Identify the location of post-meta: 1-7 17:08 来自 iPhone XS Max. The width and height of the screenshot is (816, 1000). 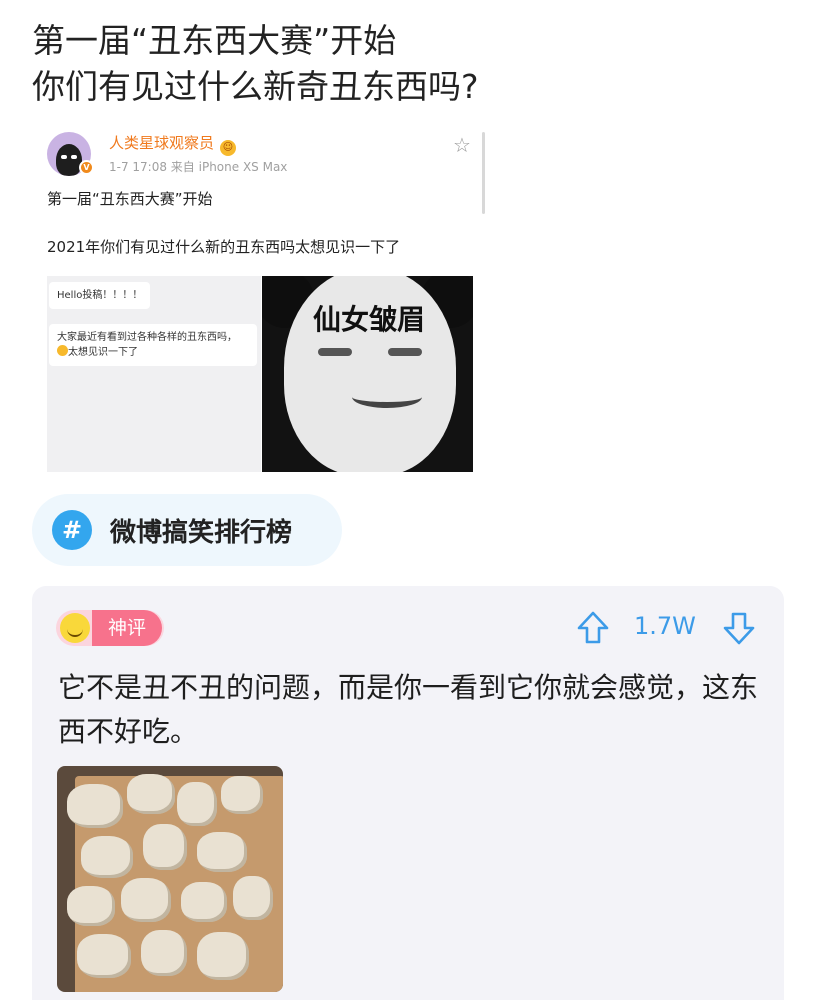
(198, 167).